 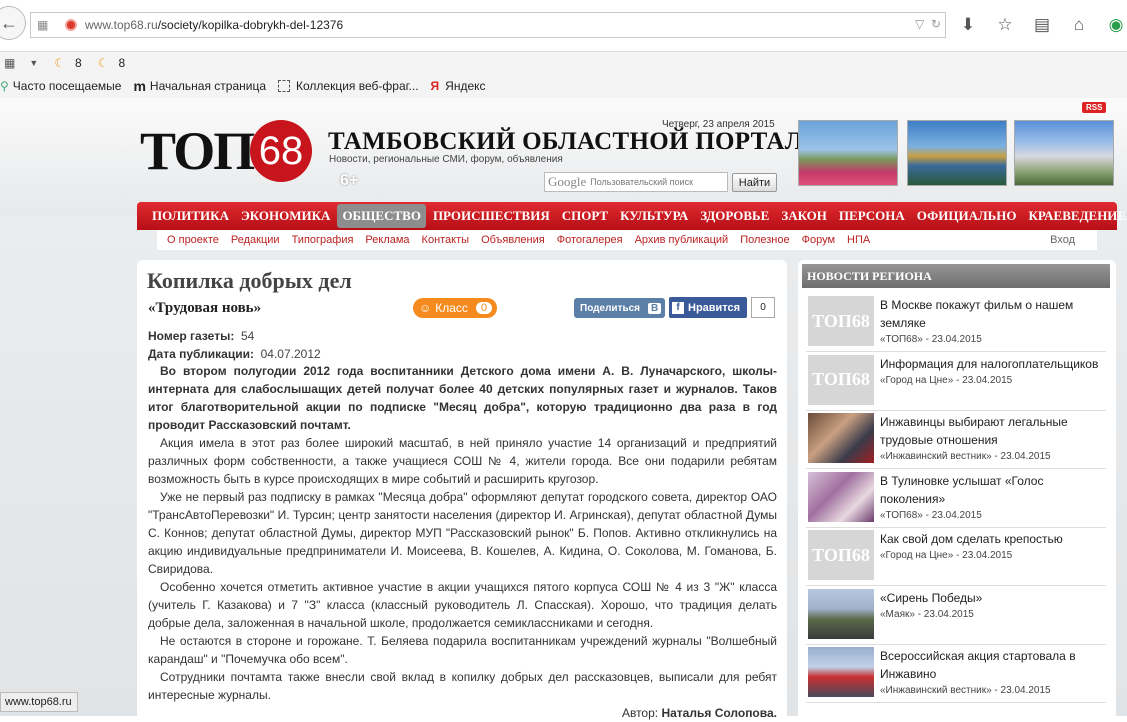 What do you see at coordinates (281, 151) in the screenshot?
I see `site-logo-circle: 68` at bounding box center [281, 151].